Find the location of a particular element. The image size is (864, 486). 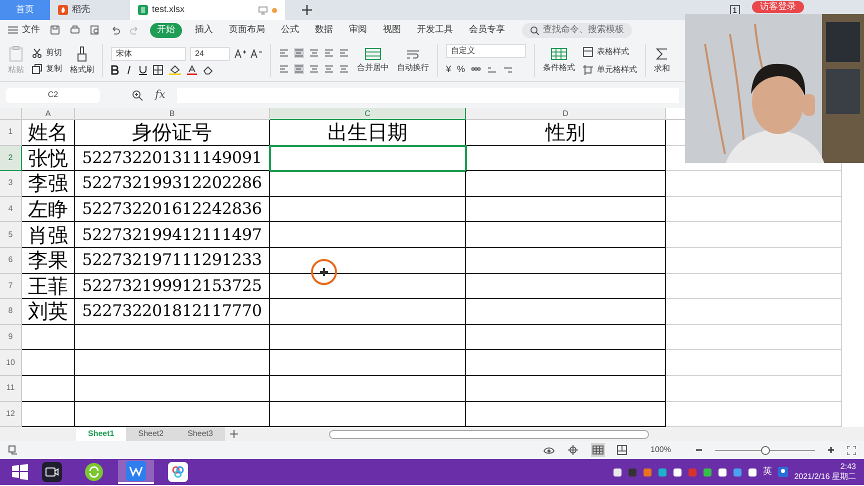

clock: 2:43 2021/2/16 星期二 is located at coordinates (825, 472).